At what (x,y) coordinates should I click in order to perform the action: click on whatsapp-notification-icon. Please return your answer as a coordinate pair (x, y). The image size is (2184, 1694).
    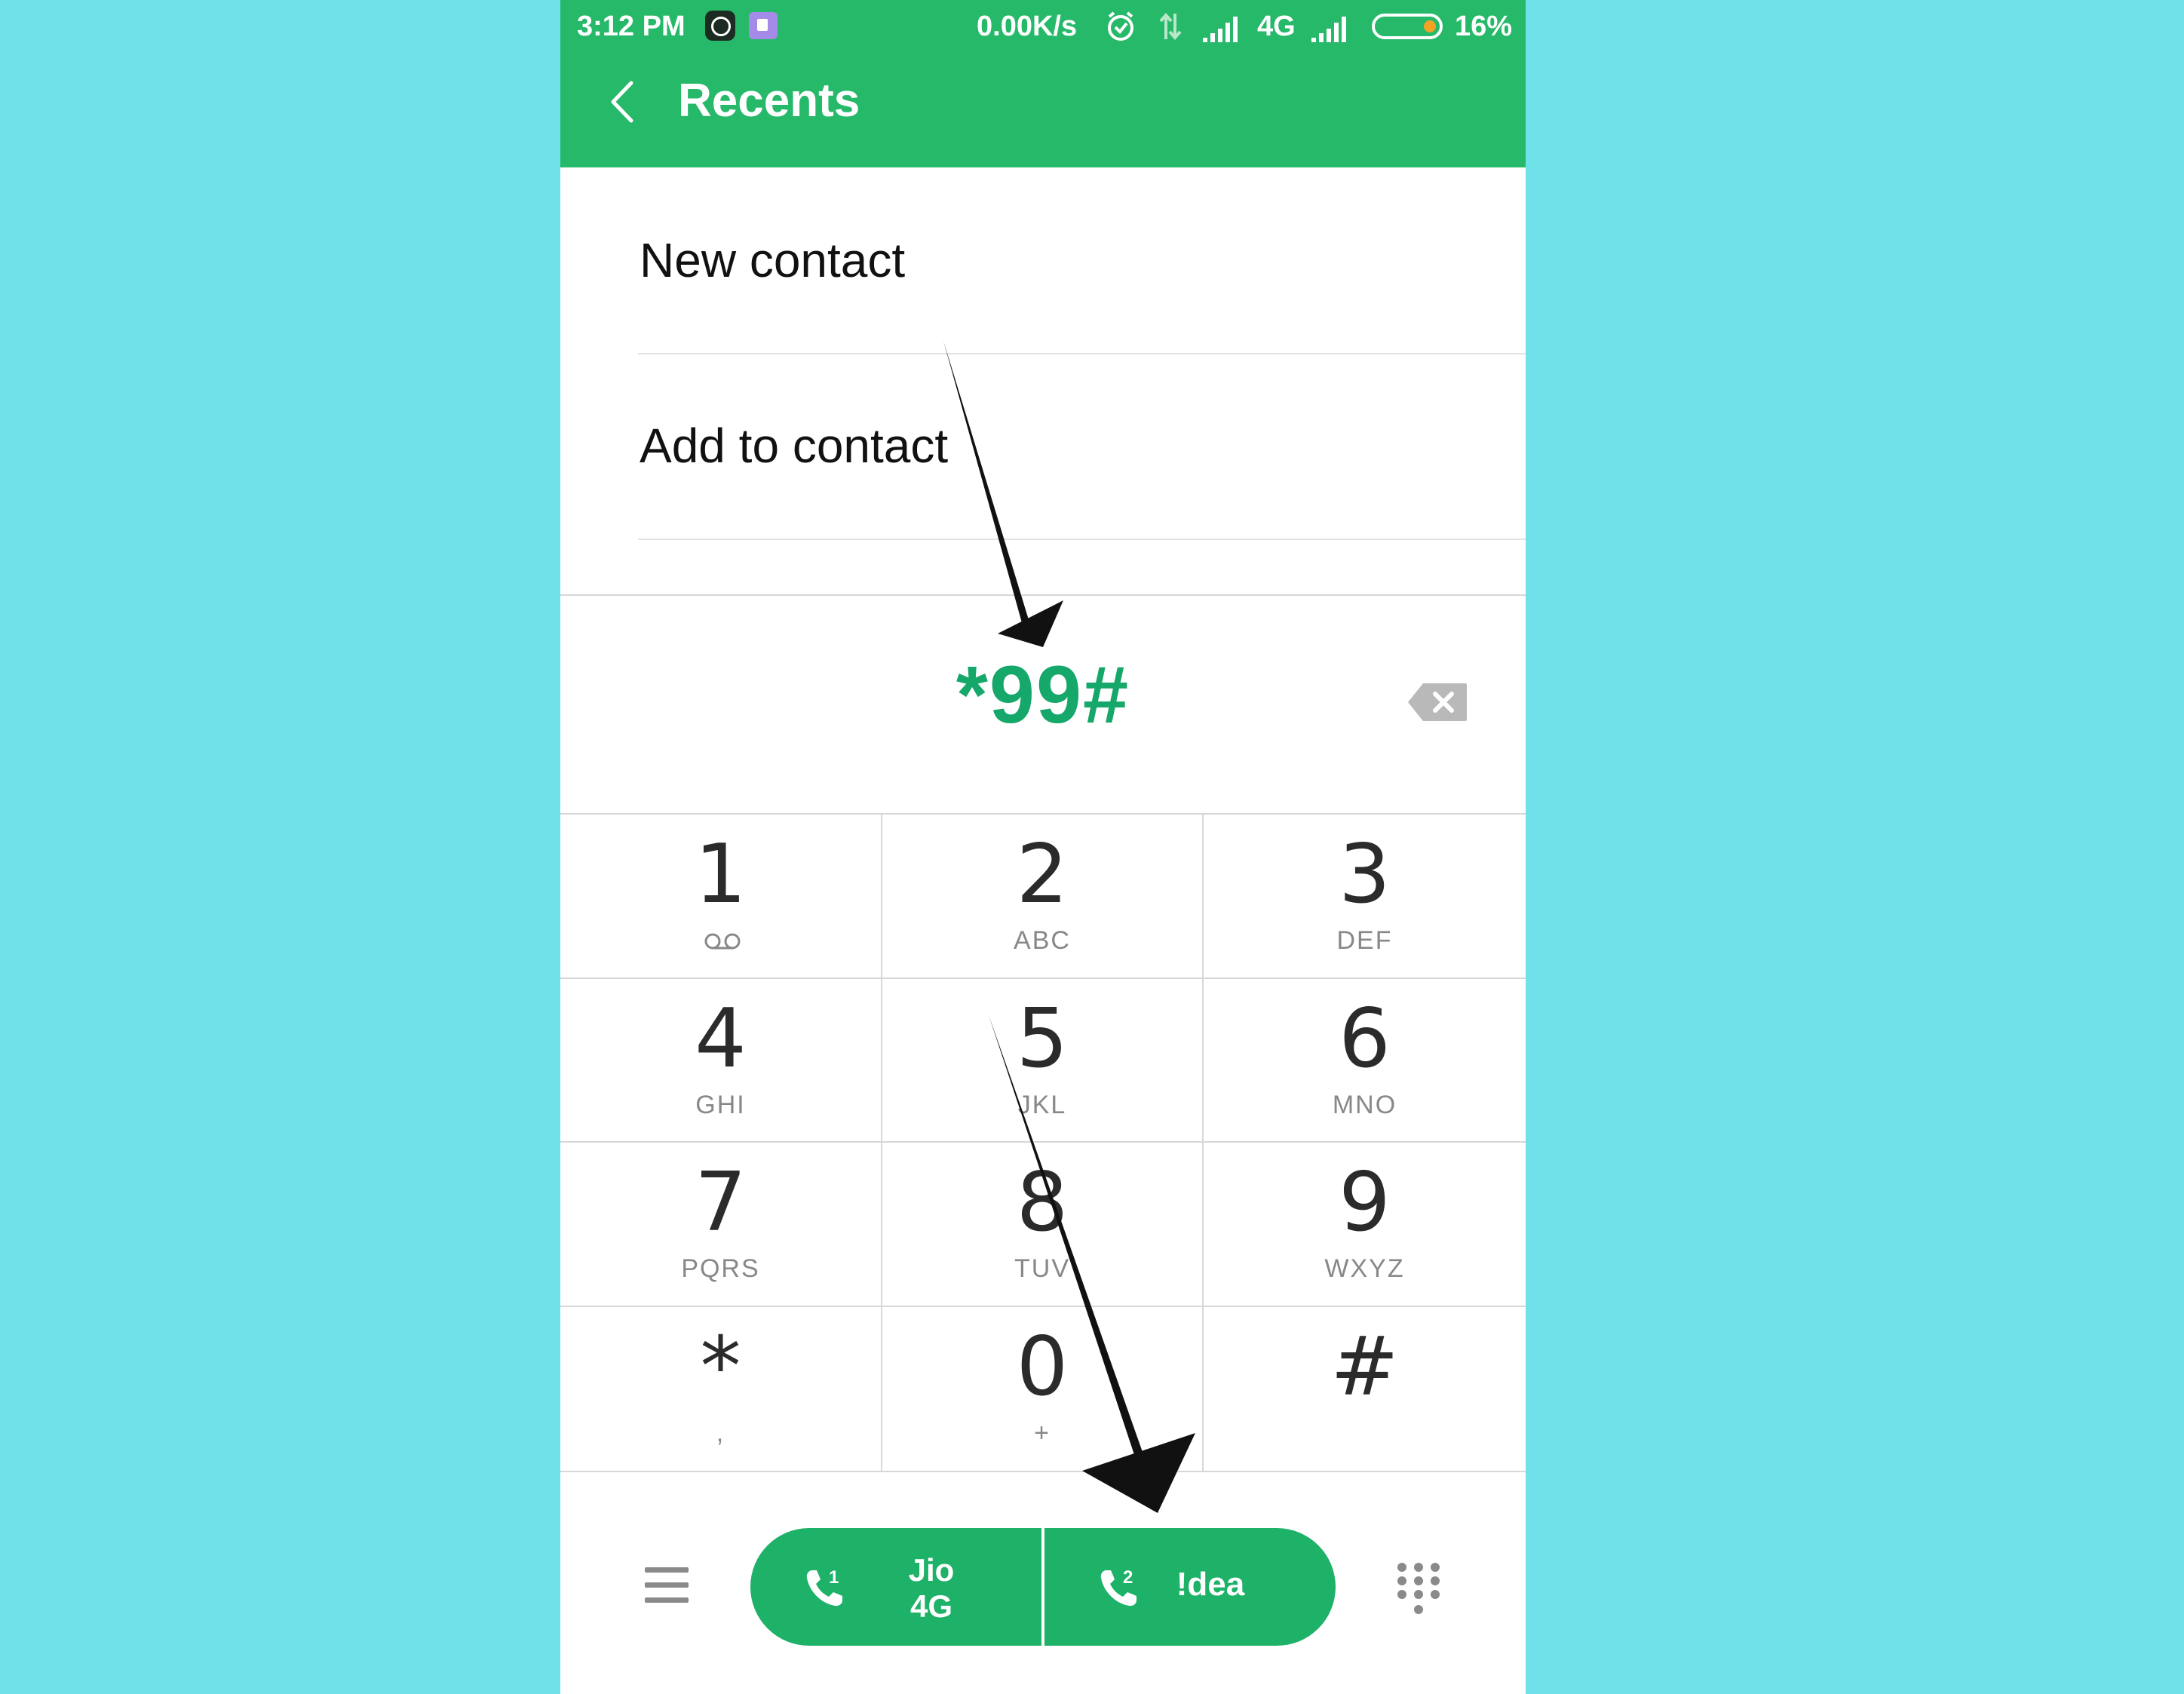
    Looking at the image, I should click on (720, 26).